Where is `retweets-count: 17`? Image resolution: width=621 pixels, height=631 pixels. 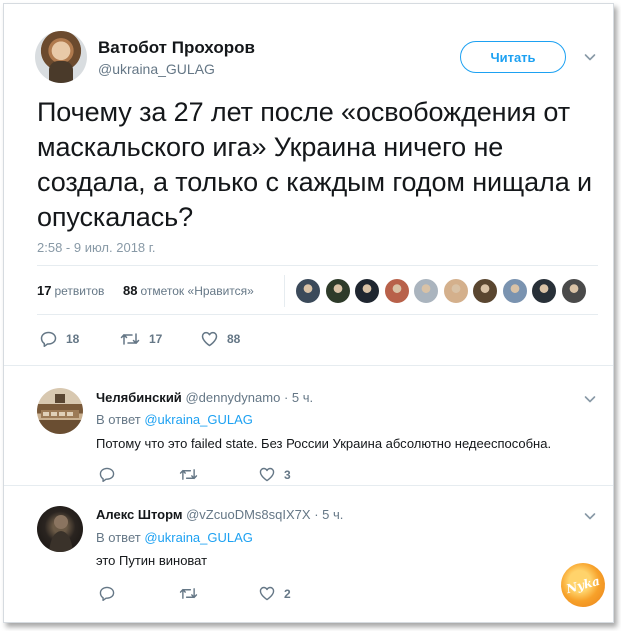
retweets-count: 17 is located at coordinates (44, 290).